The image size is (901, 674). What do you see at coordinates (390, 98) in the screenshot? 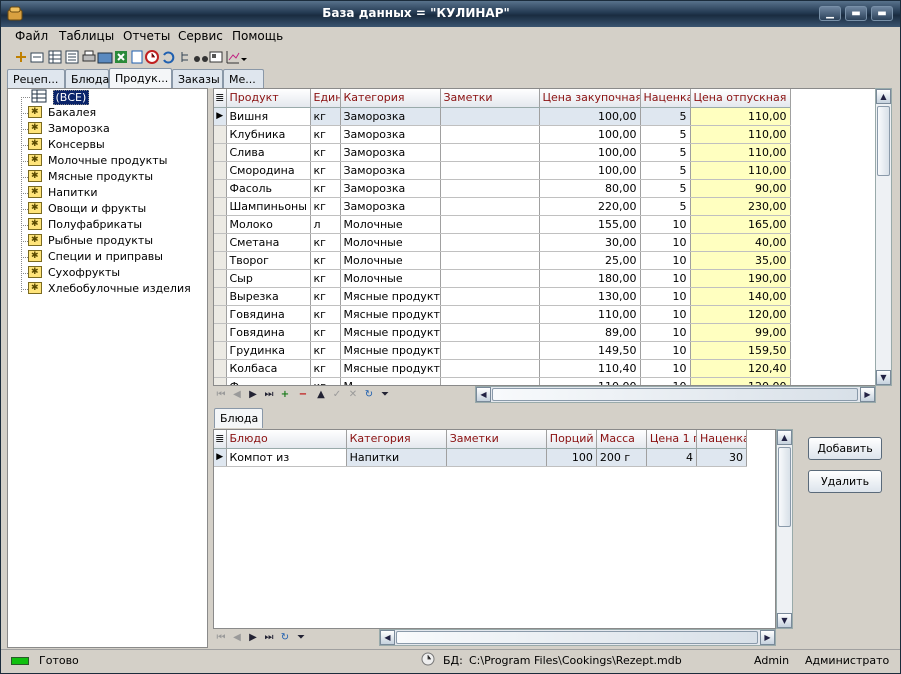
I see `col-category: Категория` at bounding box center [390, 98].